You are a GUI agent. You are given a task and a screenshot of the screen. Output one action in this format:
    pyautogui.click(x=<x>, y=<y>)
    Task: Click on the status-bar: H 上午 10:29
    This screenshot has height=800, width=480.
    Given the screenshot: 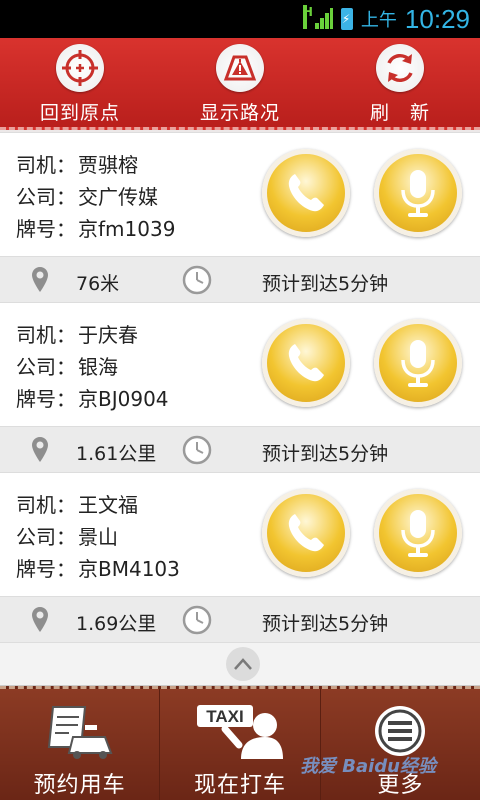 What is the action you would take?
    pyautogui.click(x=240, y=19)
    